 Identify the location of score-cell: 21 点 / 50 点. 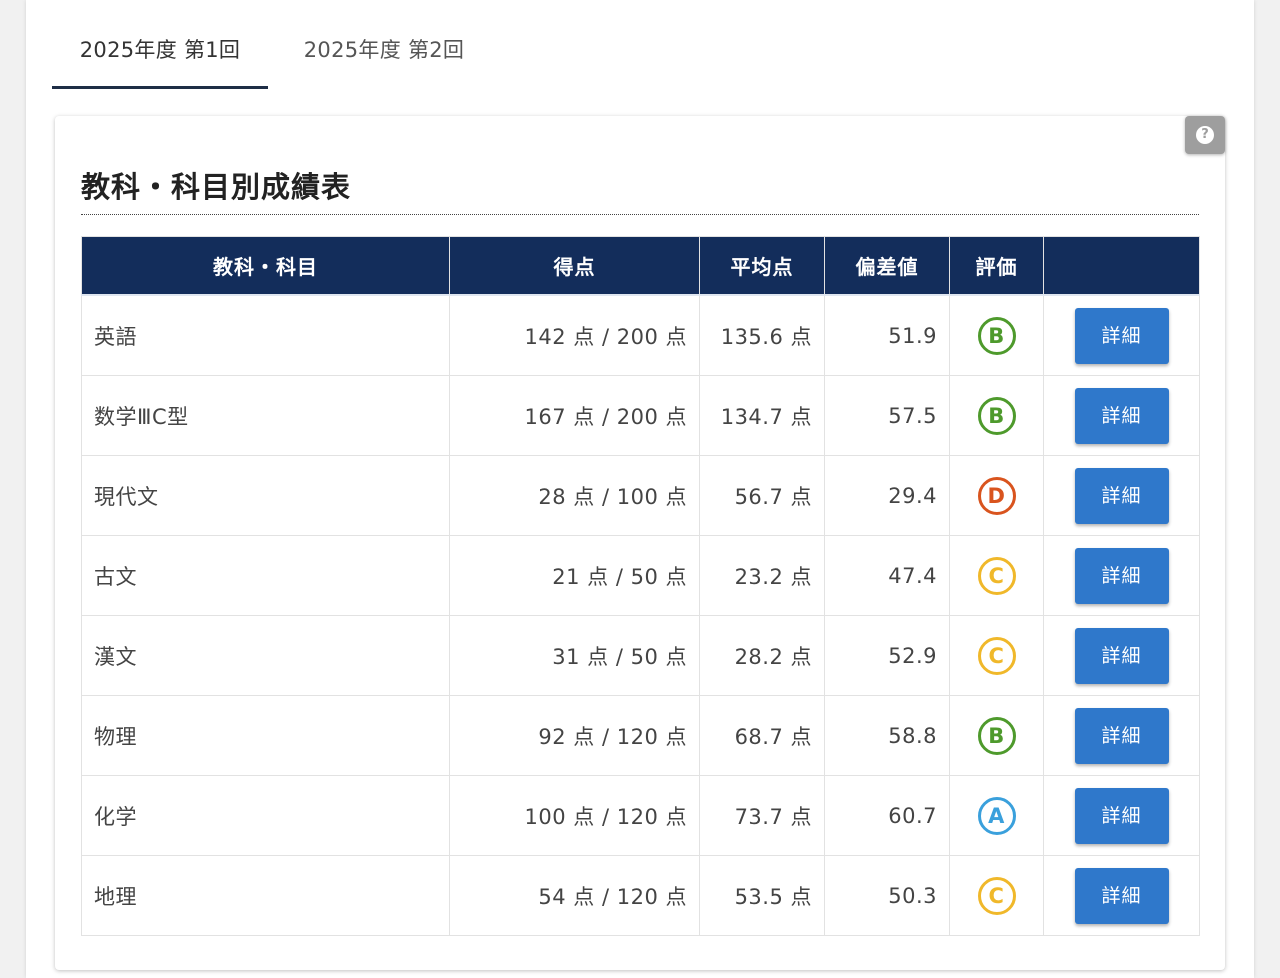
(574, 575).